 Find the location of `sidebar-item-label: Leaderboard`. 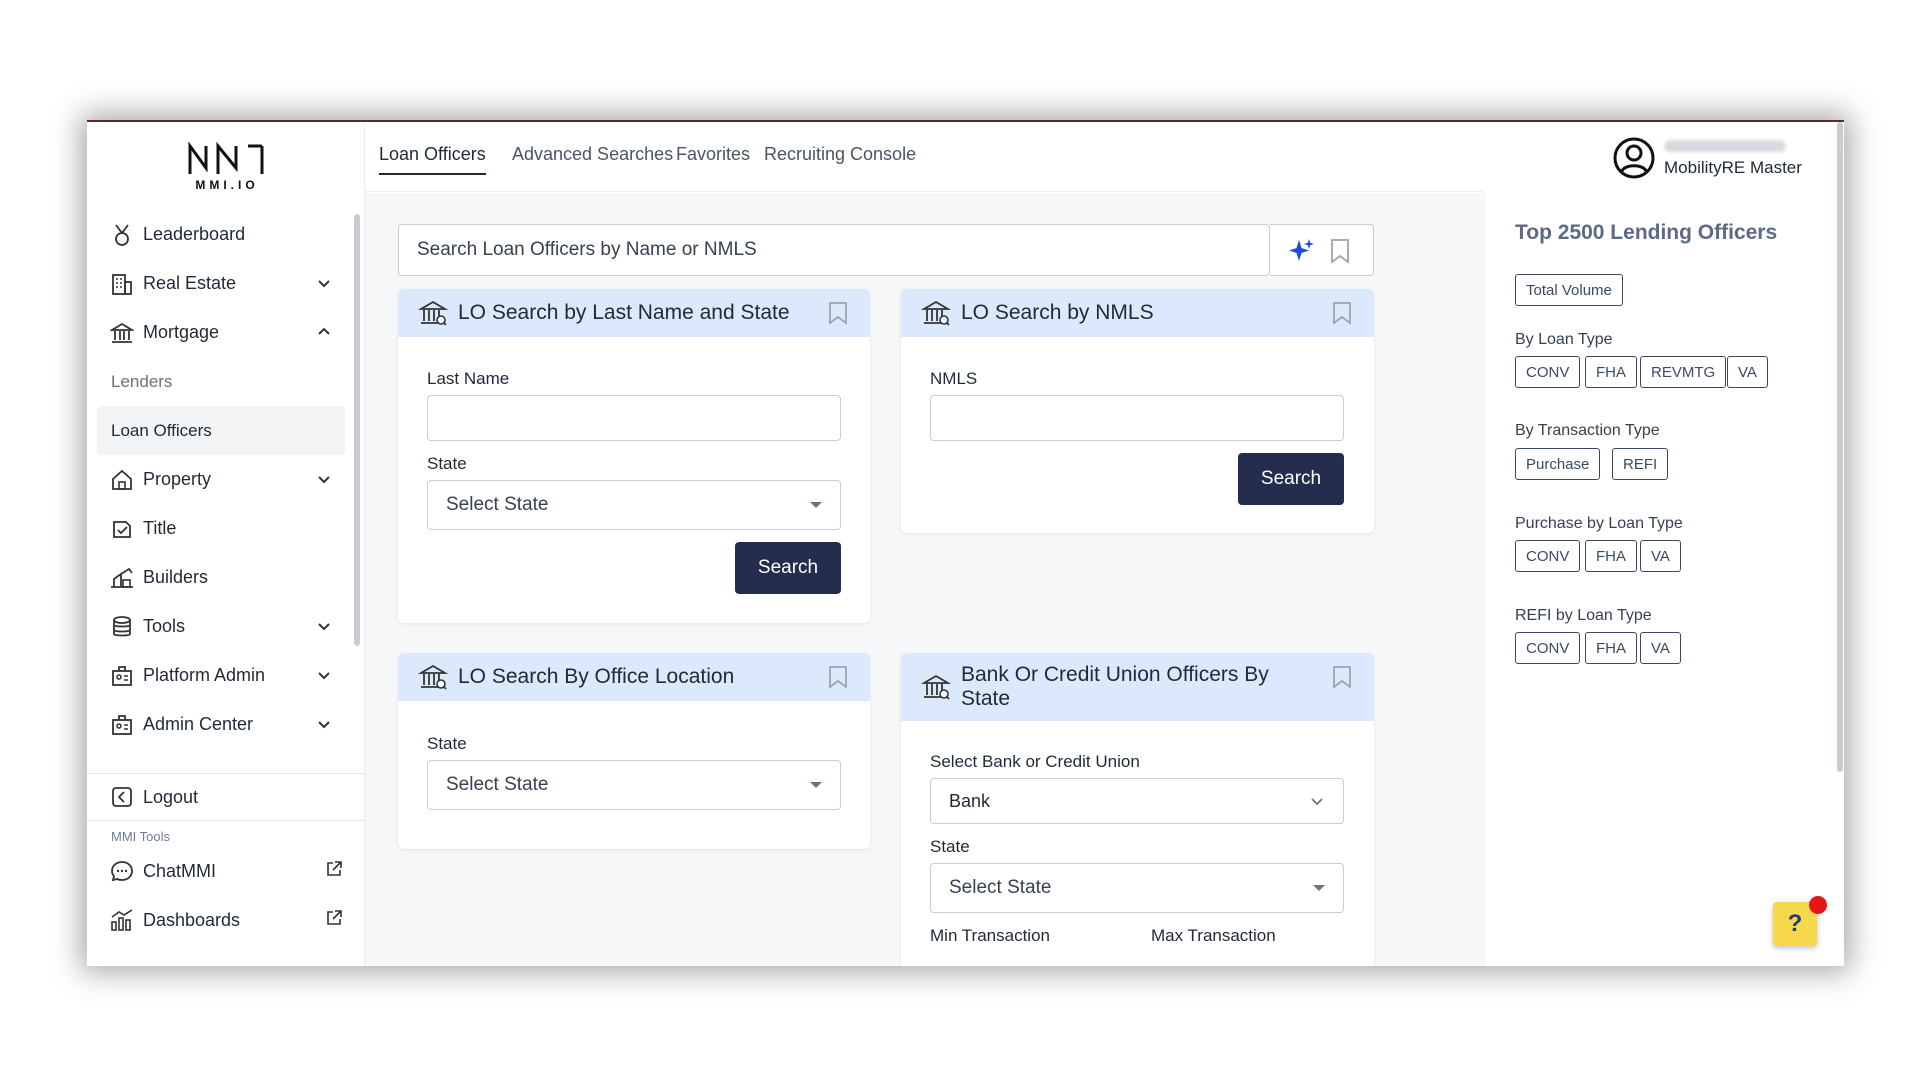

sidebar-item-label: Leaderboard is located at coordinates (194, 234).